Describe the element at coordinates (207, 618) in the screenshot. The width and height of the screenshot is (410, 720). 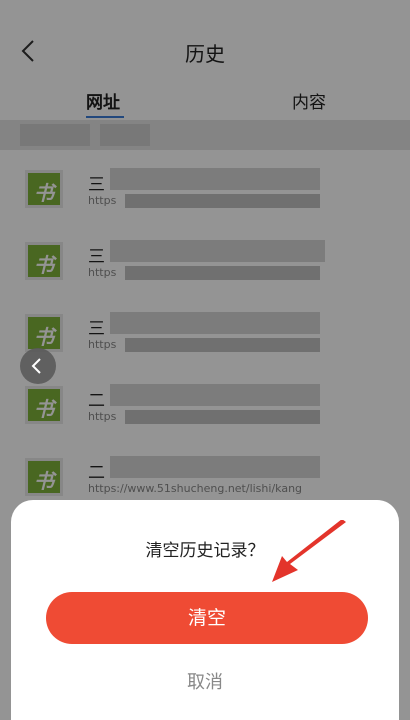
I see `clear-button: 清空` at that location.